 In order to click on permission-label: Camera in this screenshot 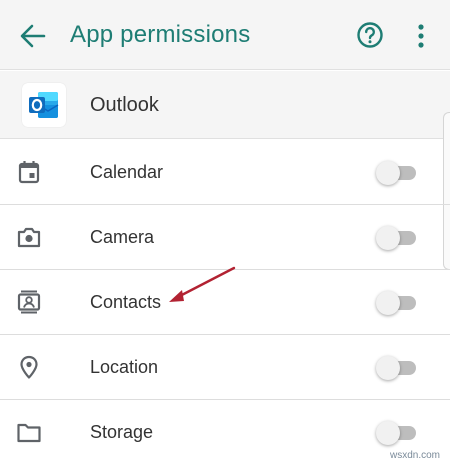, I will do `click(122, 237)`.